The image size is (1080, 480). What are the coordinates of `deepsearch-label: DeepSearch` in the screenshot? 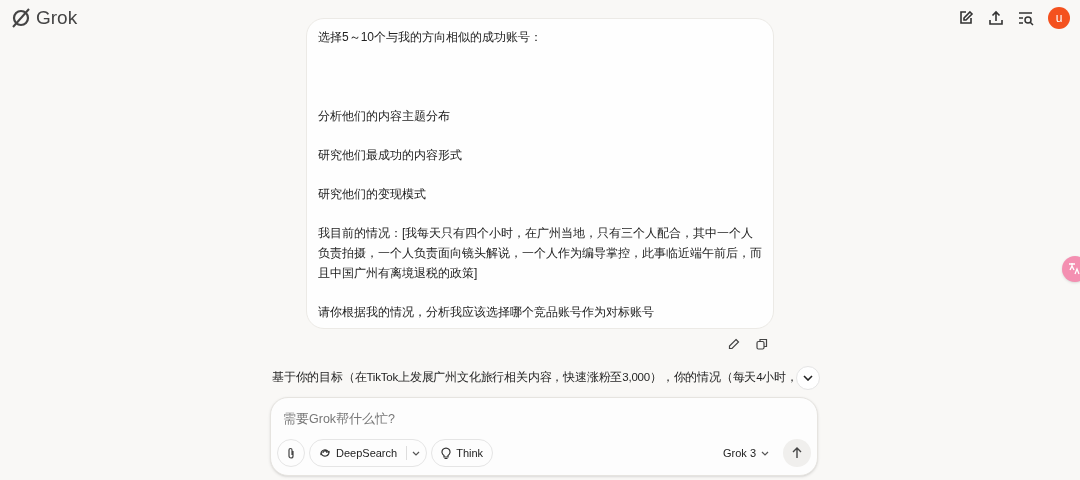 It's located at (367, 453).